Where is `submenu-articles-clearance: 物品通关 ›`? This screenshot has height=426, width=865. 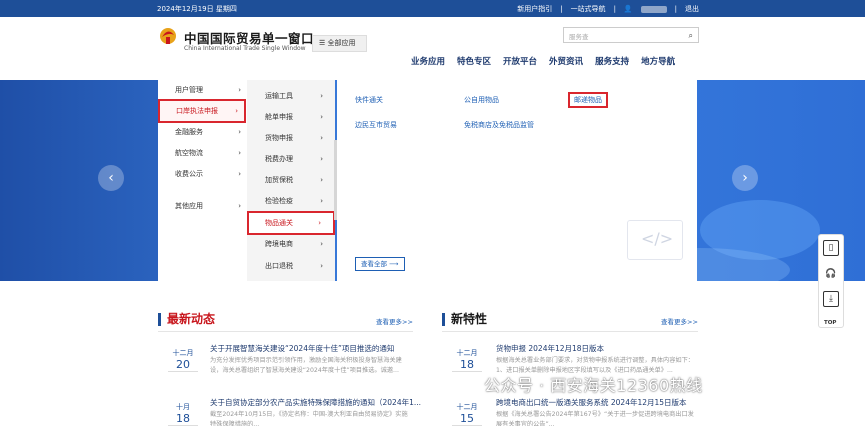 submenu-articles-clearance: 物品通关 › is located at coordinates (291, 223).